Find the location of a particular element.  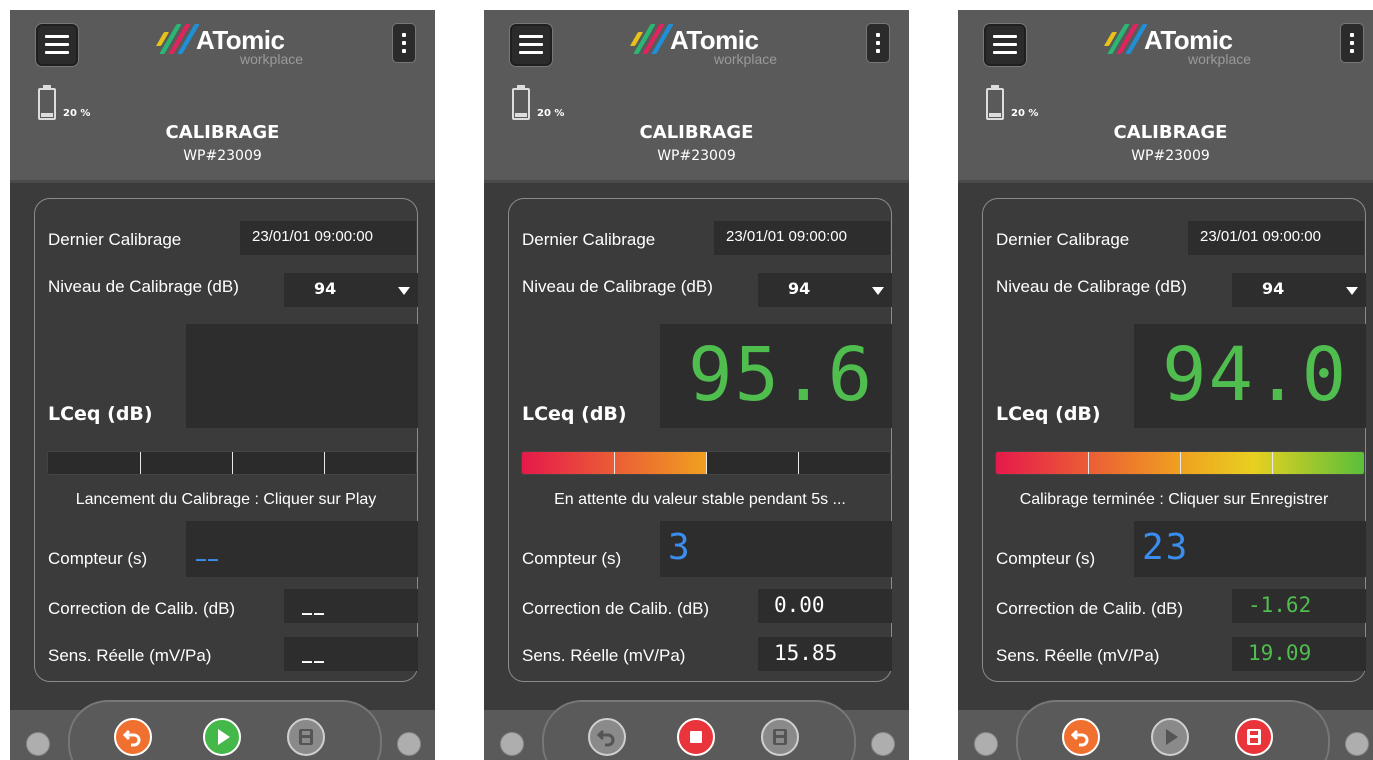

lceq-display: 95.6 is located at coordinates (776, 376).